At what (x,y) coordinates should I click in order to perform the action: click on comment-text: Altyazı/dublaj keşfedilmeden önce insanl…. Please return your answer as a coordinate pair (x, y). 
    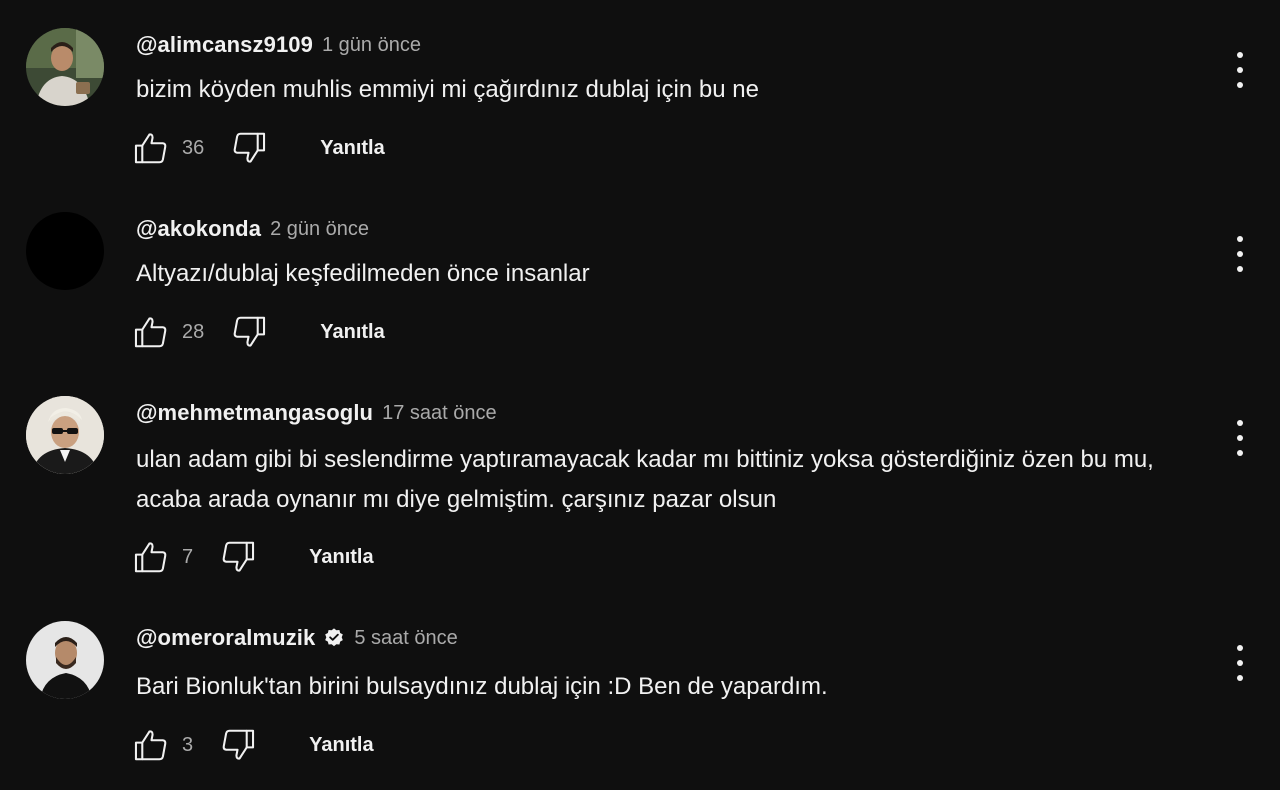
    Looking at the image, I should click on (363, 273).